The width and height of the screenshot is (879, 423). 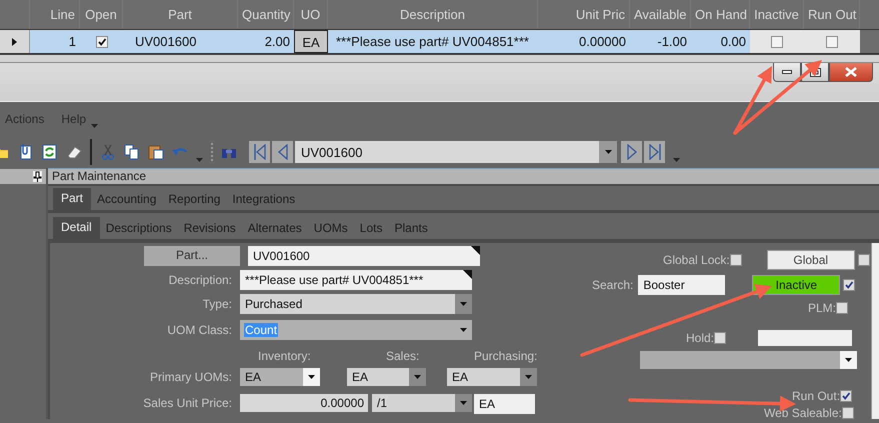 What do you see at coordinates (777, 14) in the screenshot?
I see `column-header: Inactive` at bounding box center [777, 14].